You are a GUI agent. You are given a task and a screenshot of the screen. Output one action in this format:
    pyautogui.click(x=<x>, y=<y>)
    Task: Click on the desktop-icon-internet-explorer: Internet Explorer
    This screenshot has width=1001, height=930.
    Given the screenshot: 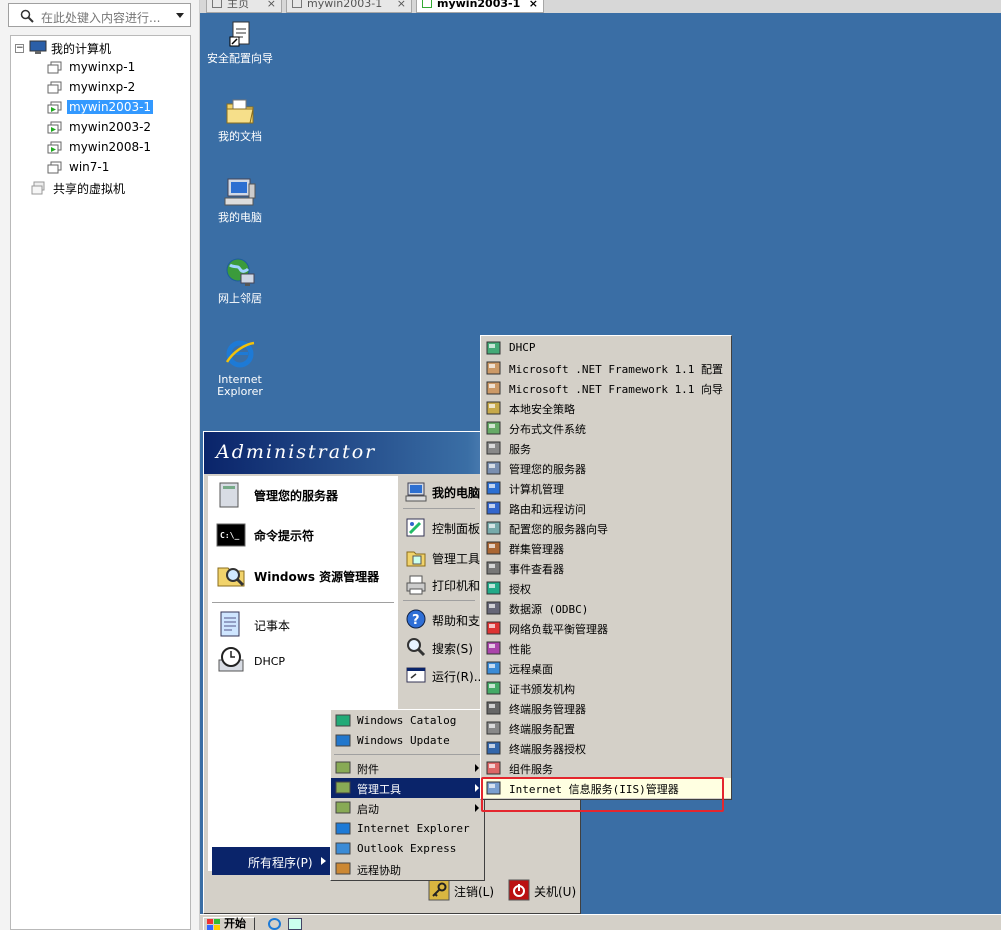 What is the action you would take?
    pyautogui.click(x=240, y=368)
    